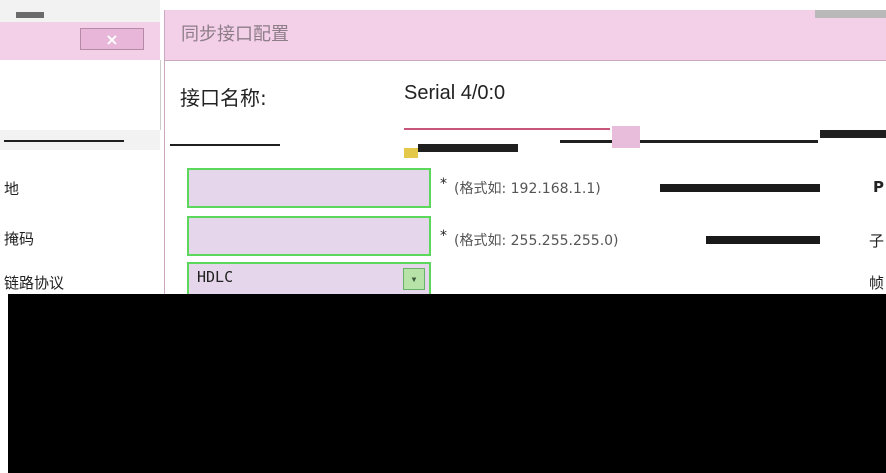 This screenshot has width=886, height=473. I want to click on right-label-1: P, so click(878, 187).